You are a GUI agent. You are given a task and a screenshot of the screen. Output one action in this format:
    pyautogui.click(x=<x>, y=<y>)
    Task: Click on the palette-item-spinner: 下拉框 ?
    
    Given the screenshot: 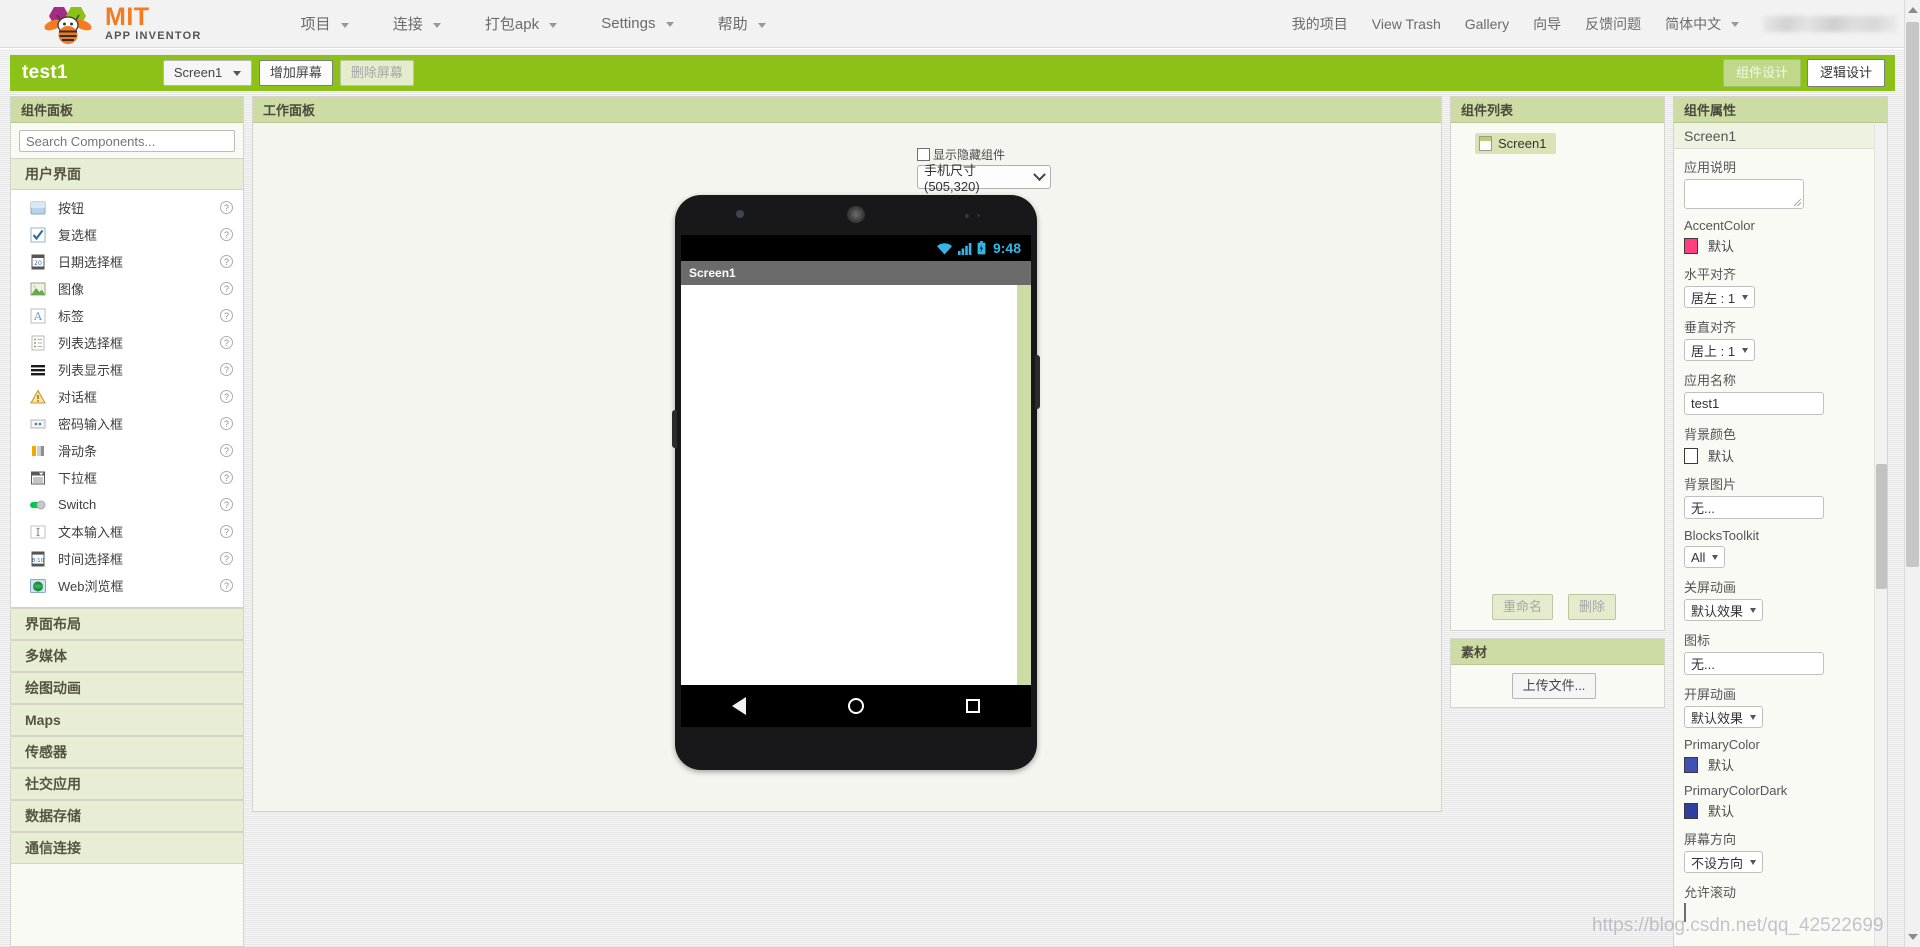 What is the action you would take?
    pyautogui.click(x=127, y=477)
    